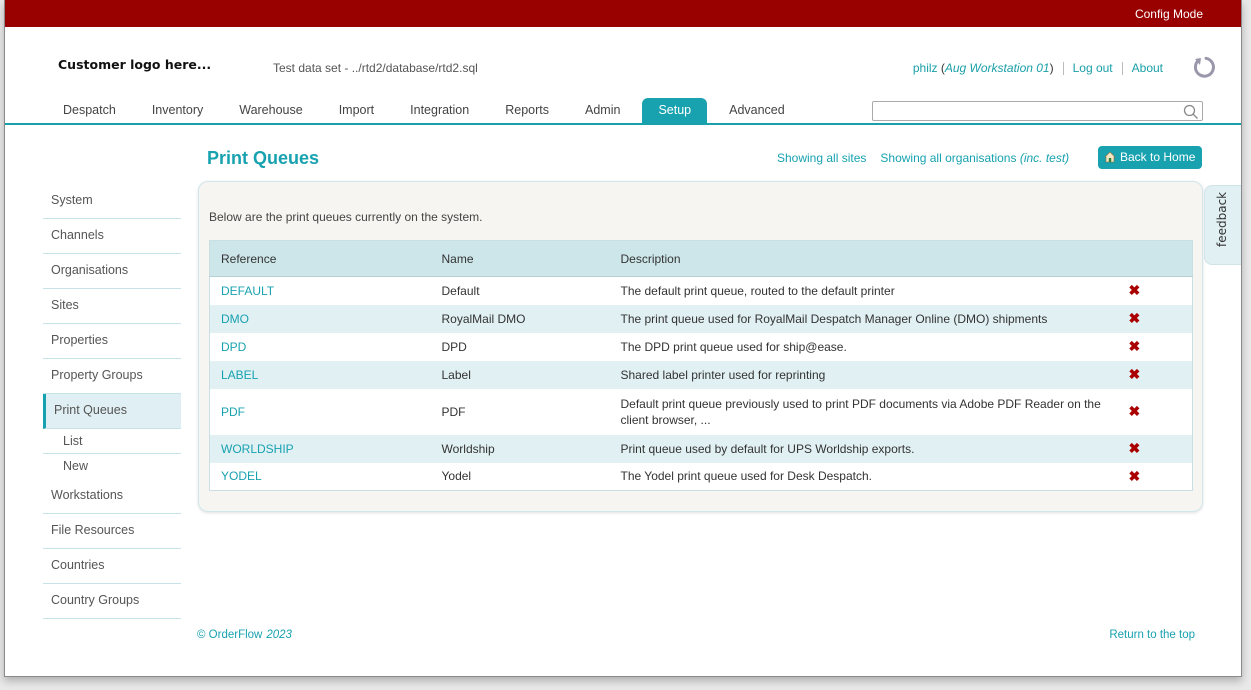 The width and height of the screenshot is (1251, 690). I want to click on reference-link: DMO, so click(325, 318).